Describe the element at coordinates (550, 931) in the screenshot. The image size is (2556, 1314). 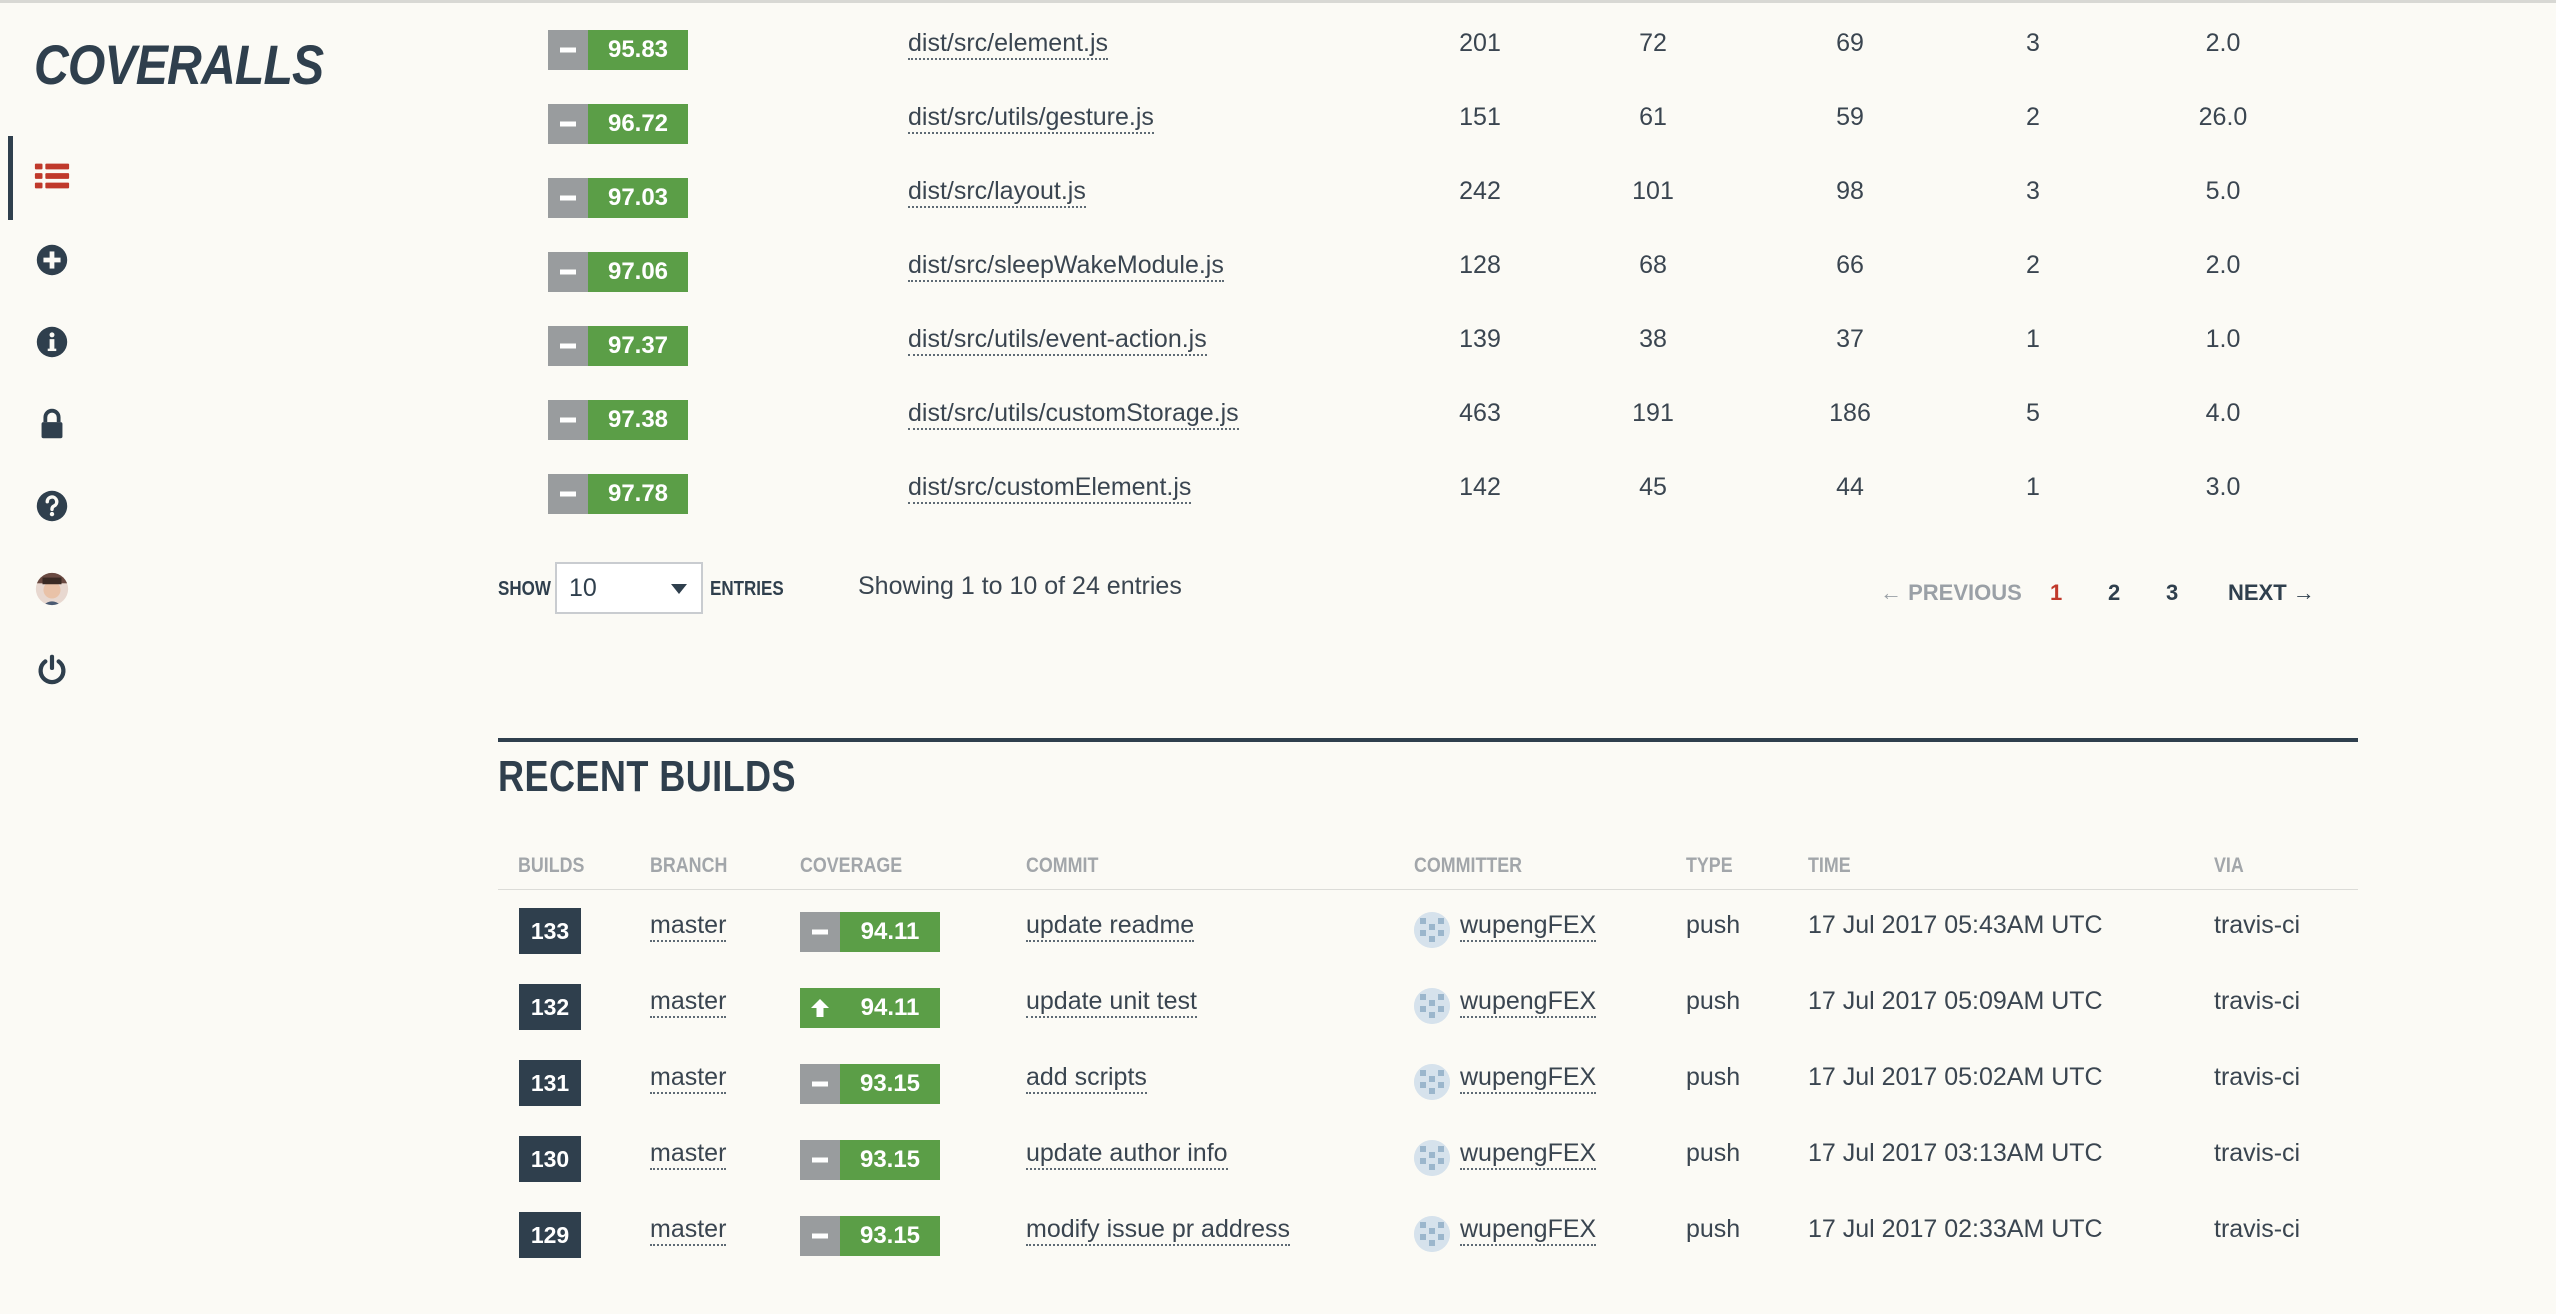
I see `build-number-link: 133` at that location.